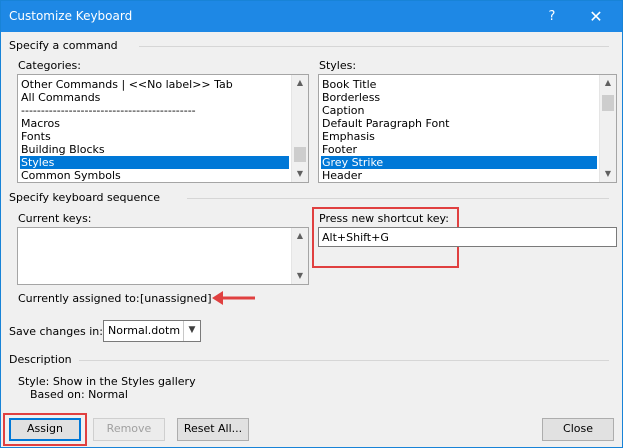 The height and width of the screenshot is (448, 623). I want to click on list-item: All Commands, so click(154, 97).